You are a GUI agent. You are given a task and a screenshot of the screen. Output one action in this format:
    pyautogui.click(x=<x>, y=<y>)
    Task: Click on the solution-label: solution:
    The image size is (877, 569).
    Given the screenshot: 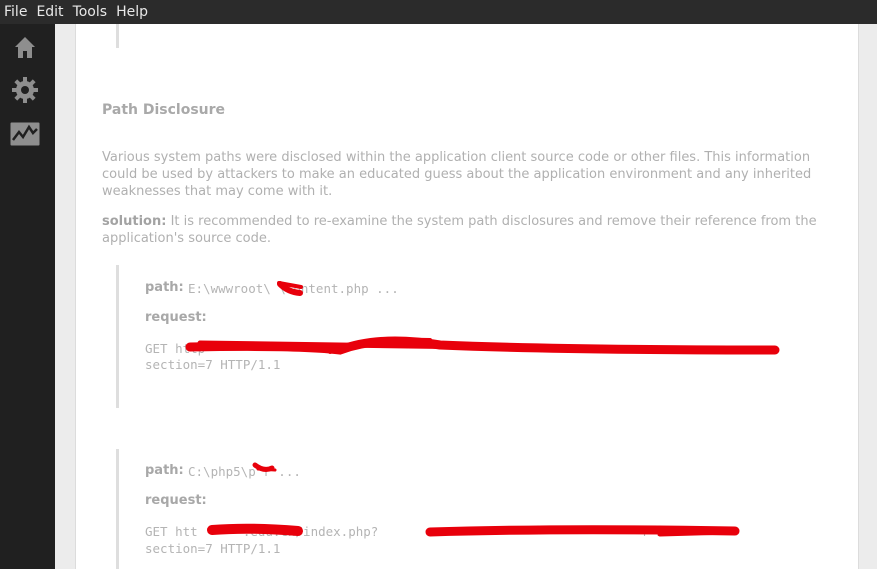 What is the action you would take?
    pyautogui.click(x=134, y=221)
    